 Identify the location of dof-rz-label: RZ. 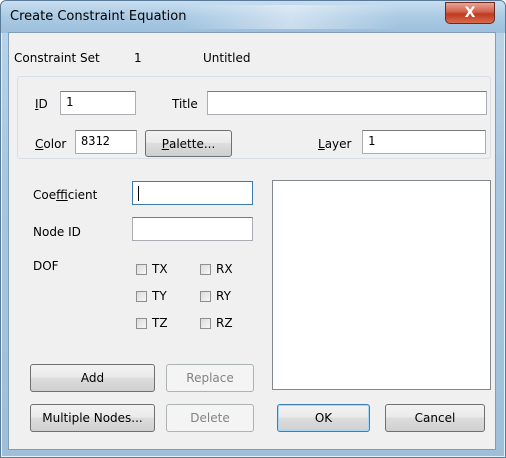
(224, 323).